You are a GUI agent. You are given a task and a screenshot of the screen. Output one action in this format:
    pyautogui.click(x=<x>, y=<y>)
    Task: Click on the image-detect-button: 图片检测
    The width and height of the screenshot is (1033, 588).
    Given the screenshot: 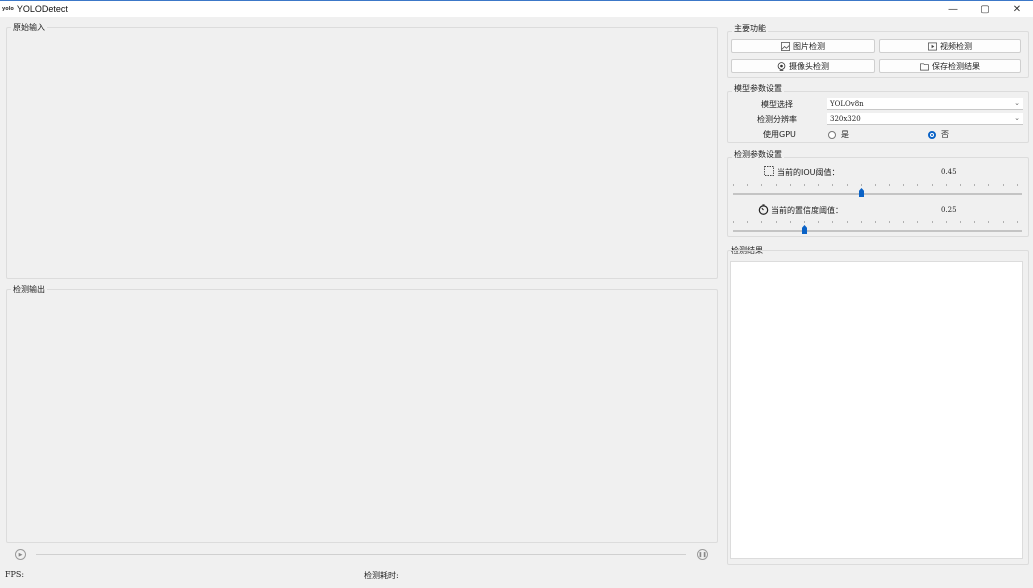 What is the action you would take?
    pyautogui.click(x=803, y=46)
    